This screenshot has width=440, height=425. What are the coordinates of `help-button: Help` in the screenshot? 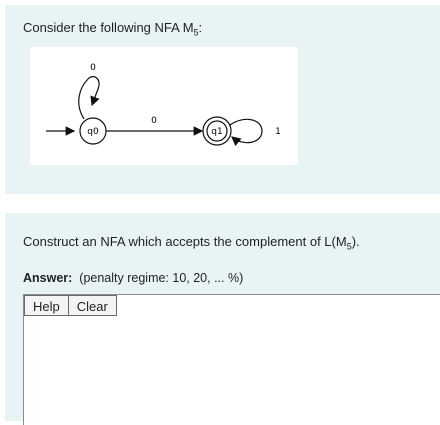 It's located at (46, 305).